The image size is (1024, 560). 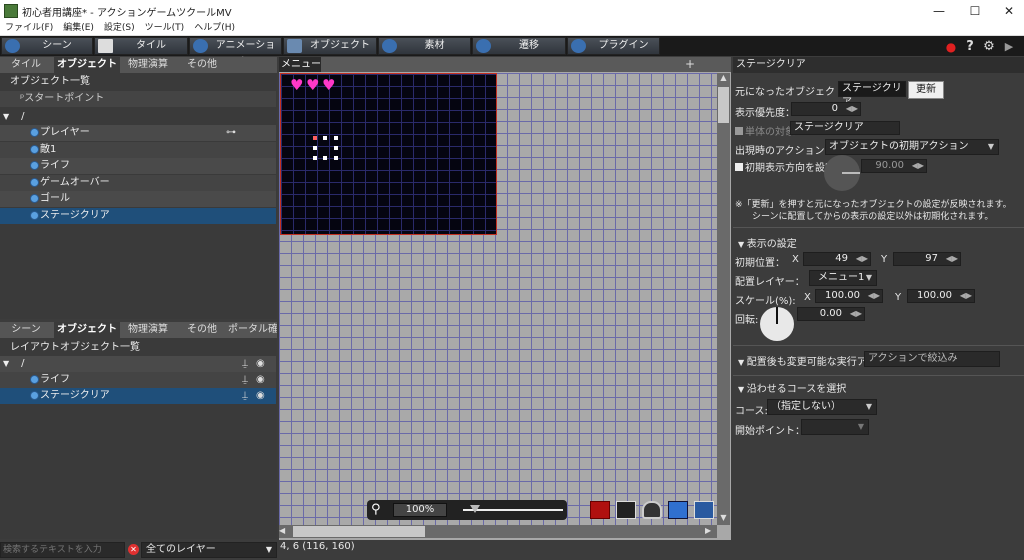 I want to click on zoom-icon: ⚲, so click(x=376, y=509).